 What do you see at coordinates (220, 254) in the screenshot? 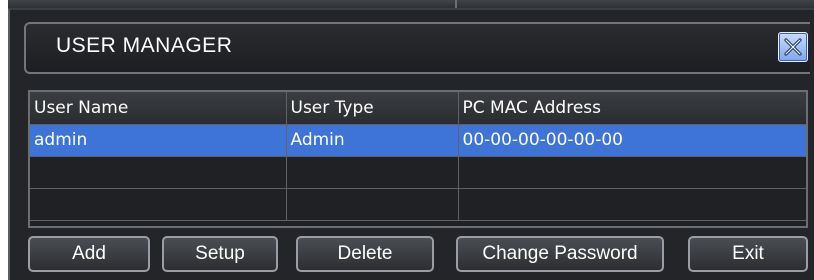
I see `setup-button: Setup` at bounding box center [220, 254].